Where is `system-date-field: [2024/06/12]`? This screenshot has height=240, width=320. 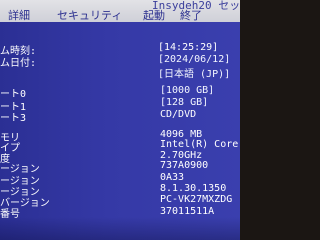
system-date-field: [2024/06/12] is located at coordinates (194, 59).